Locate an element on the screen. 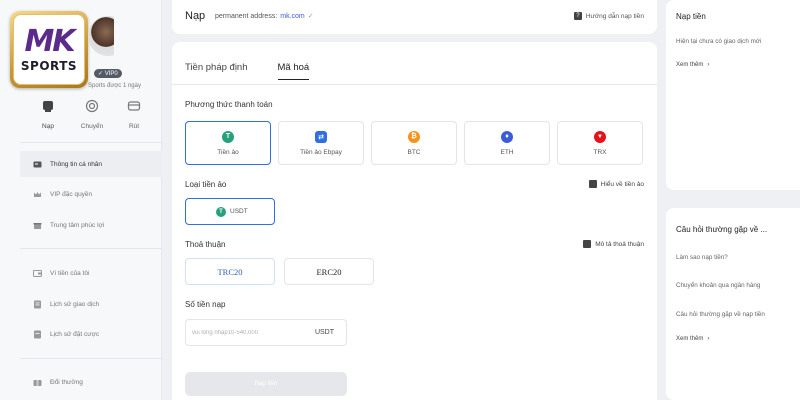 This screenshot has height=400, width=800. menu-bet-history: Lịch sử đặt cược is located at coordinates (92, 334).